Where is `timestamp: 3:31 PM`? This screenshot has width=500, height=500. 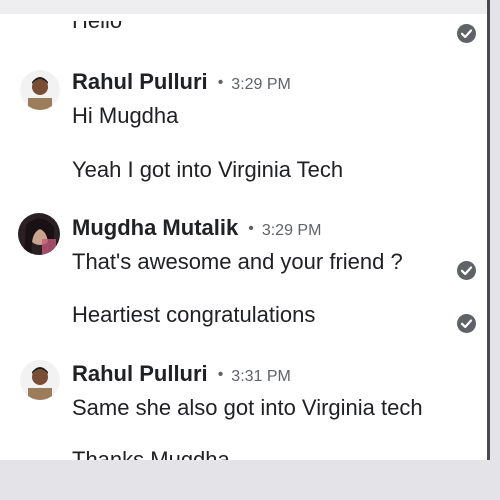 timestamp: 3:31 PM is located at coordinates (261, 376).